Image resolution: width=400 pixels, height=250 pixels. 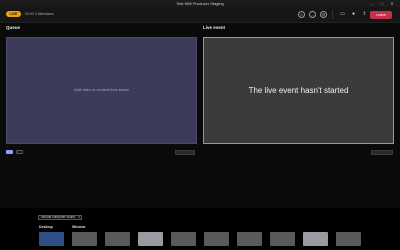 What do you see at coordinates (51, 239) in the screenshot?
I see `desktop-thumbnail` at bounding box center [51, 239].